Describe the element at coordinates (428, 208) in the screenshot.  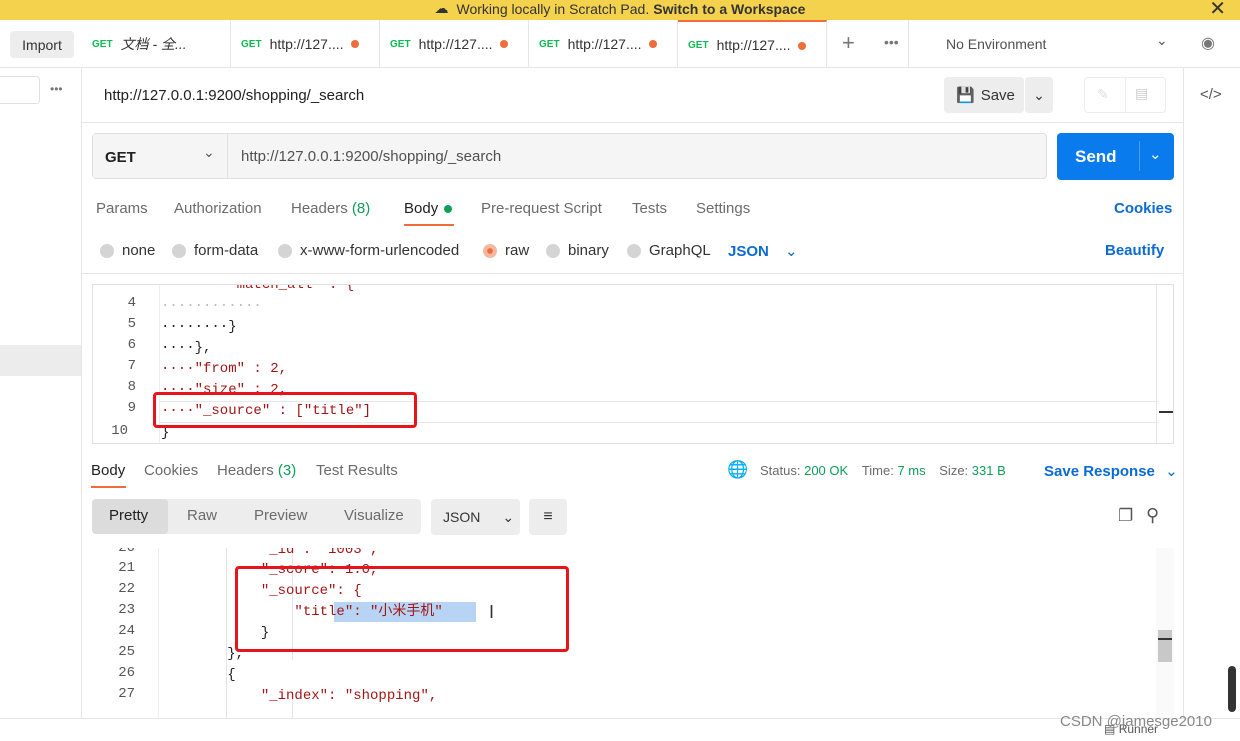
I see `tab-body: Body` at that location.